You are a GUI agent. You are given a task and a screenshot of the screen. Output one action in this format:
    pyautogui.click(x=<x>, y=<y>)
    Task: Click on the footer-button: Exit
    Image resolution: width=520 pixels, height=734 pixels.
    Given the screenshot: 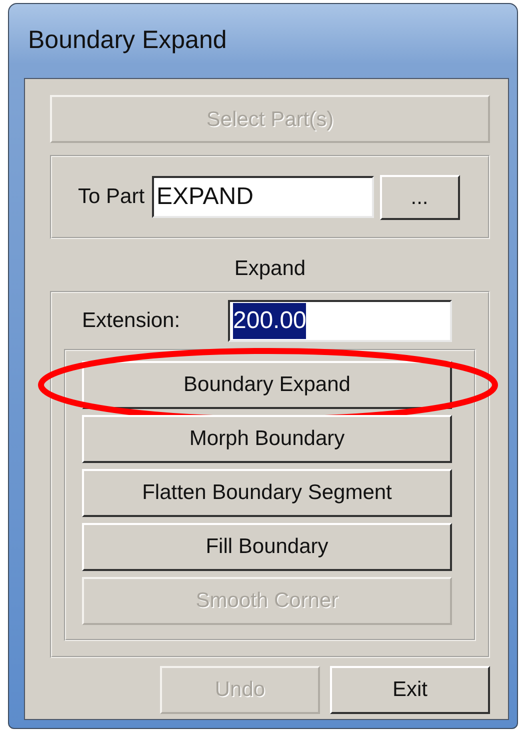 What is the action you would take?
    pyautogui.click(x=410, y=690)
    